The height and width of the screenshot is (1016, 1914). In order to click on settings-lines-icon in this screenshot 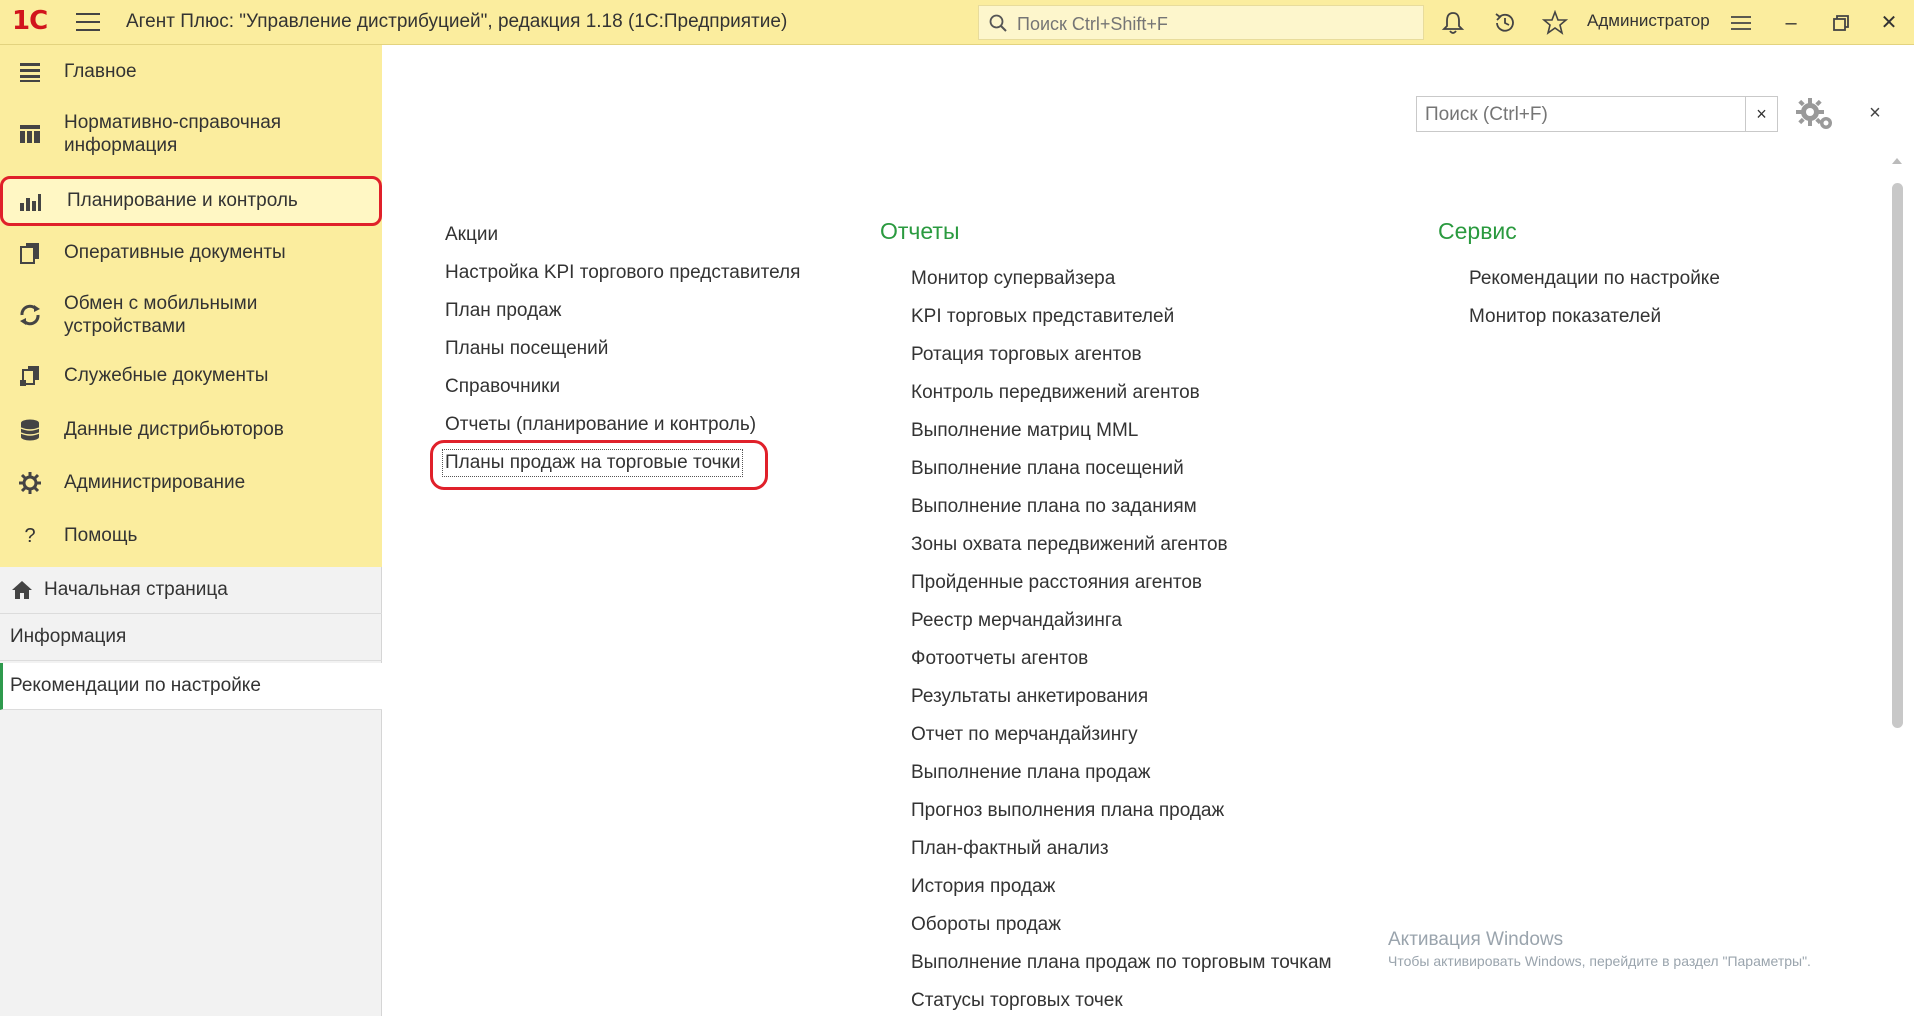, I will do `click(1741, 23)`.